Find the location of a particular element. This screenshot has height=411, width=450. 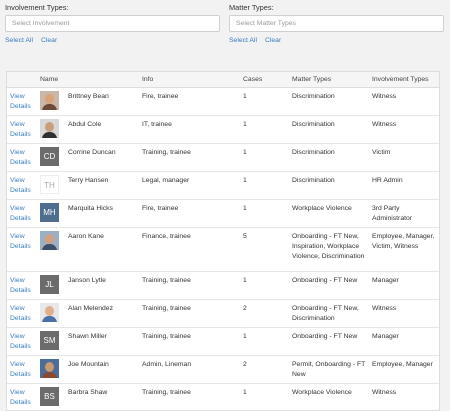

involvement-types-cell: Victim is located at coordinates (404, 157).